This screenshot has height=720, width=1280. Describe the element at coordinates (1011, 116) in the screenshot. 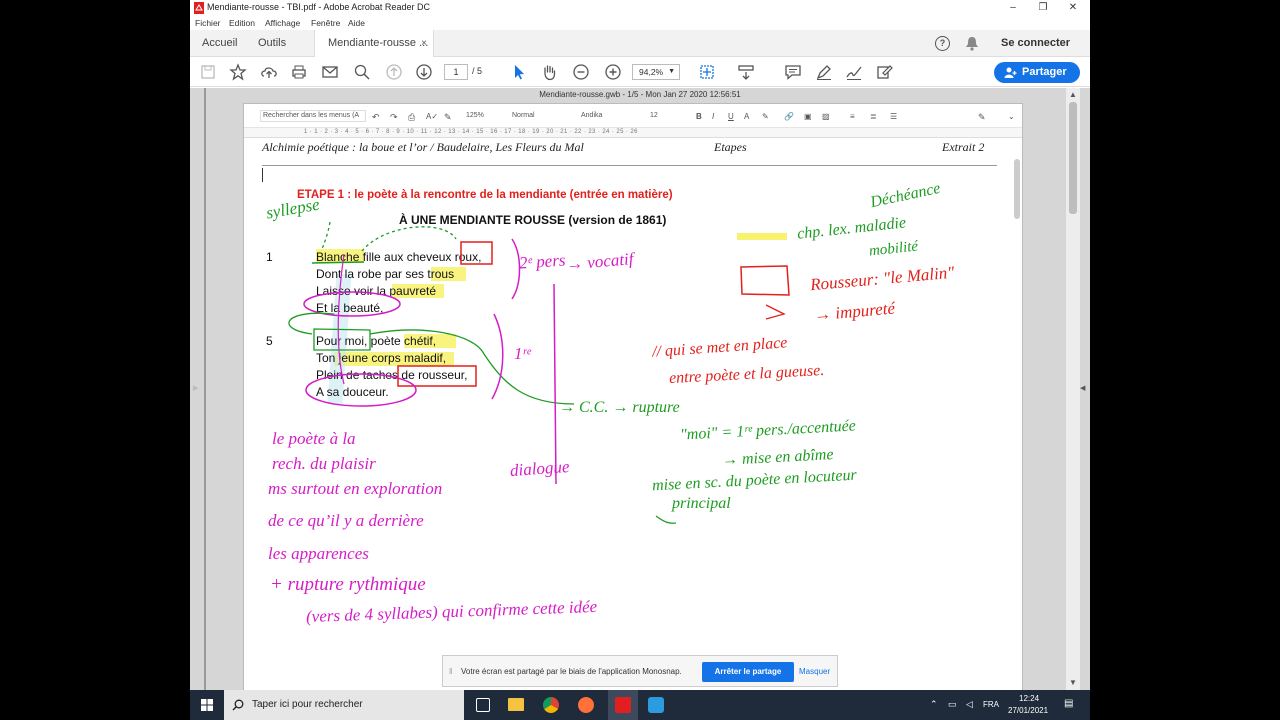

I see `collapse-icon: ⌄` at that location.